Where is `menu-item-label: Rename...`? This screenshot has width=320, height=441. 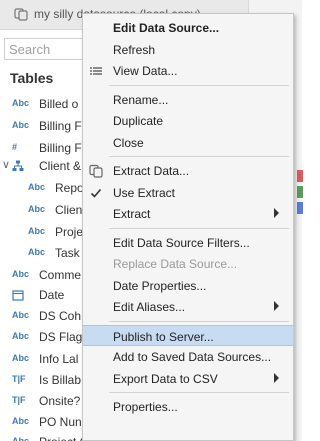 menu-item-label: Rename... is located at coordinates (141, 99).